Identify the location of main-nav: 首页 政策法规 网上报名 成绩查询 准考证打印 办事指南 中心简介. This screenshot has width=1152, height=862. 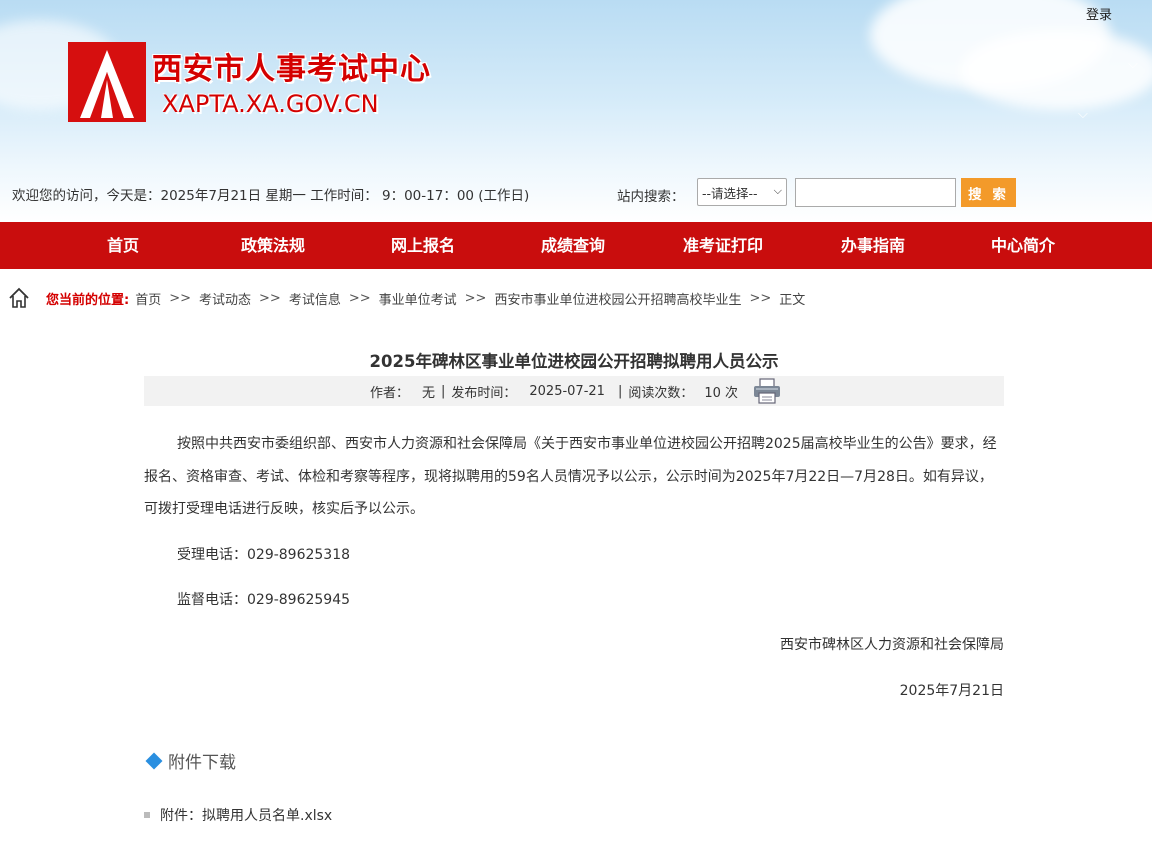
(576, 245).